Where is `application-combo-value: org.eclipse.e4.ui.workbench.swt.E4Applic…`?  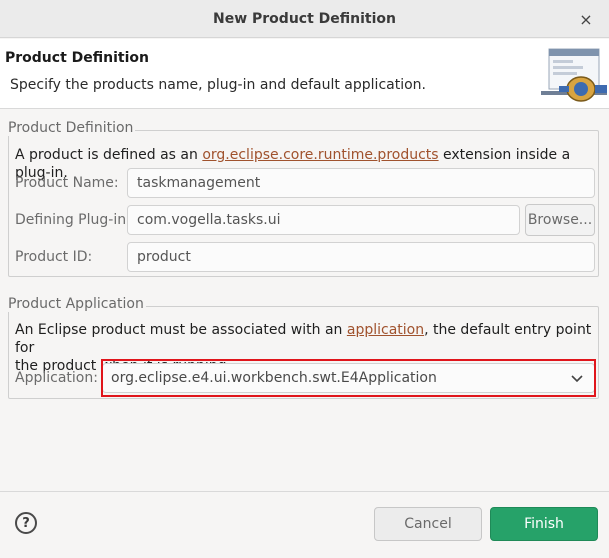 application-combo-value: org.eclipse.e4.ui.workbench.swt.E4Applic… is located at coordinates (274, 378).